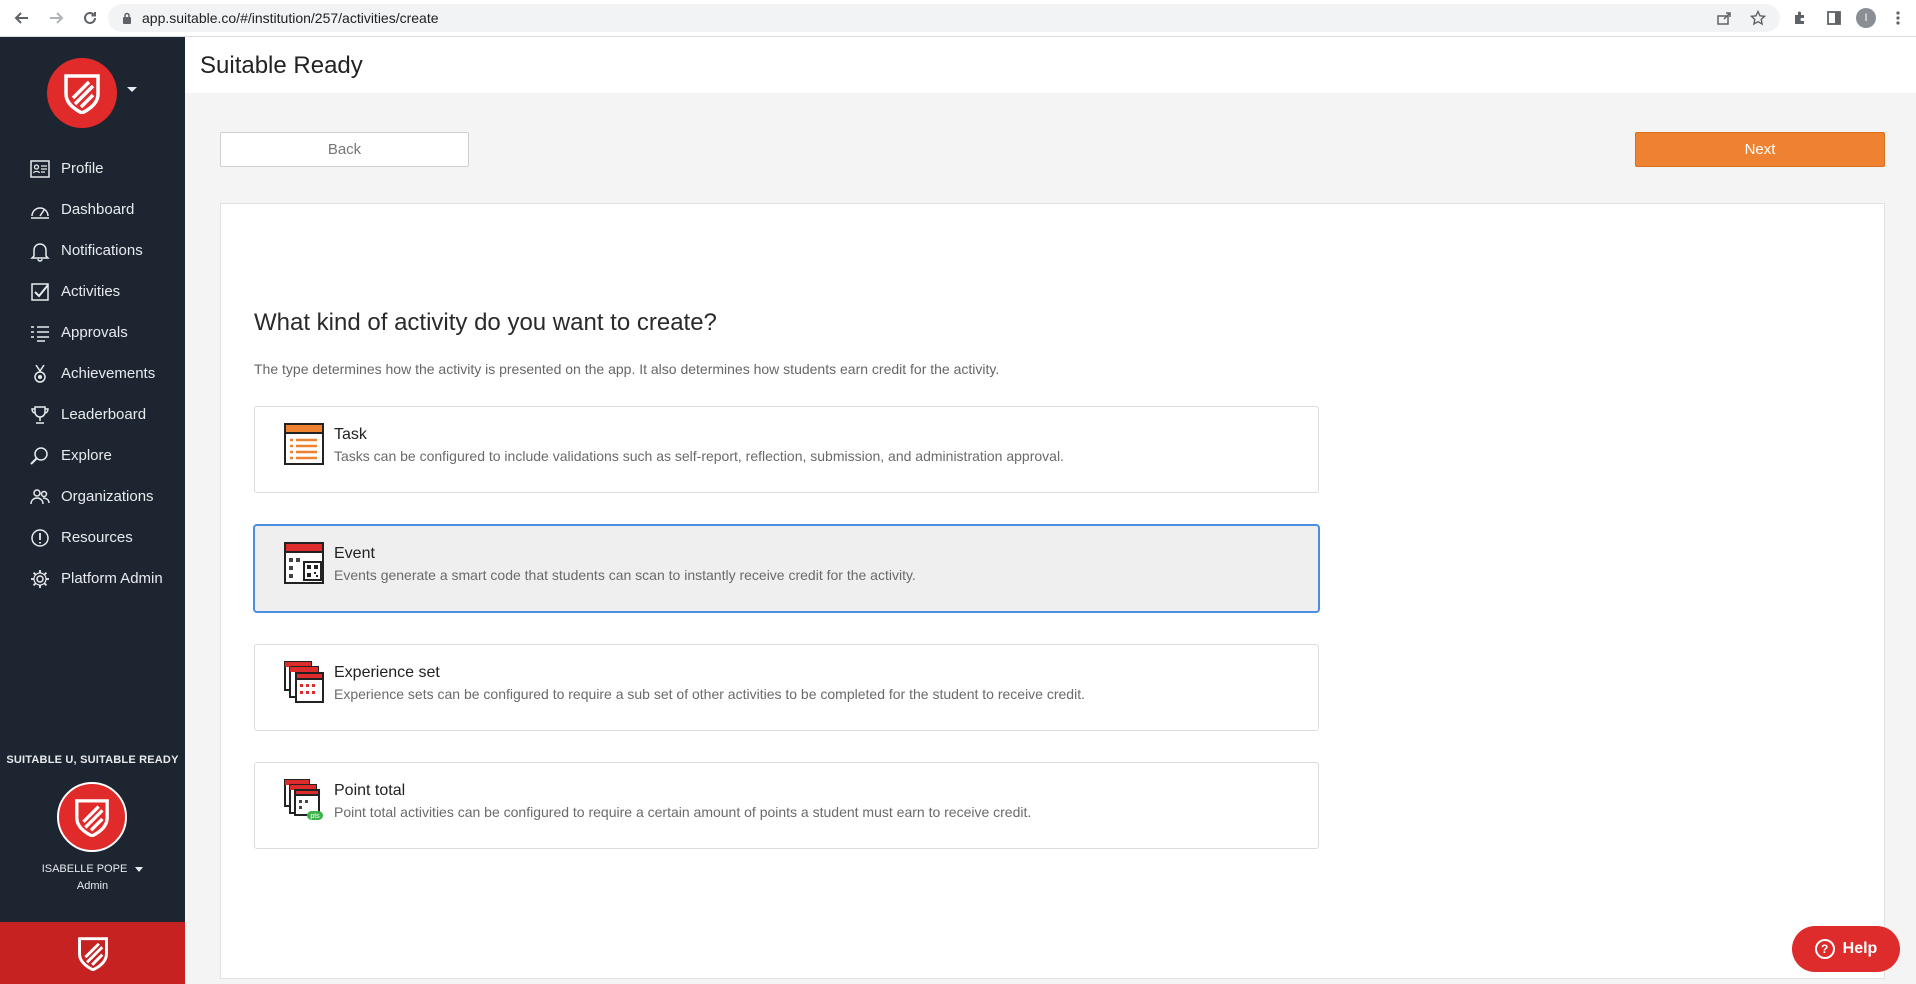  Describe the element at coordinates (40, 291) in the screenshot. I see `checkbox-icon` at that location.